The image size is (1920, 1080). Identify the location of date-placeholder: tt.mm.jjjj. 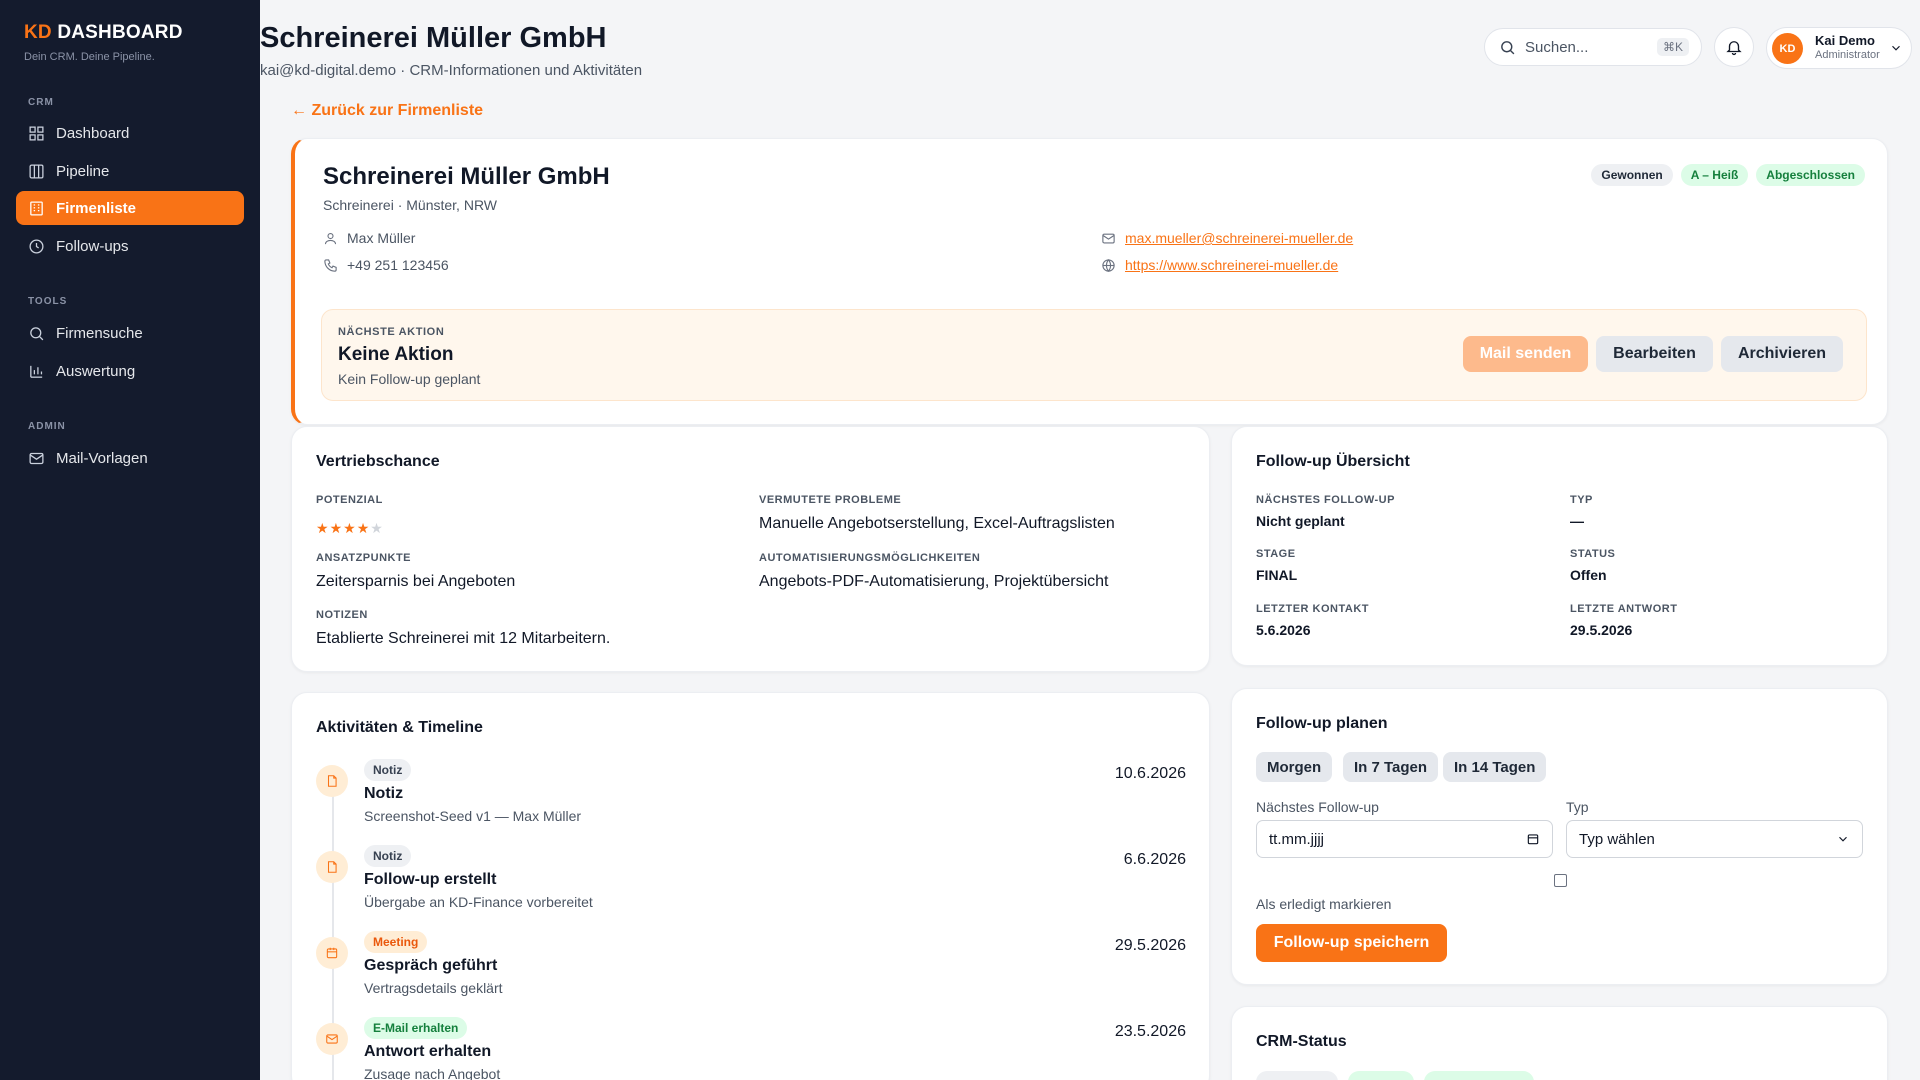
(1296, 839).